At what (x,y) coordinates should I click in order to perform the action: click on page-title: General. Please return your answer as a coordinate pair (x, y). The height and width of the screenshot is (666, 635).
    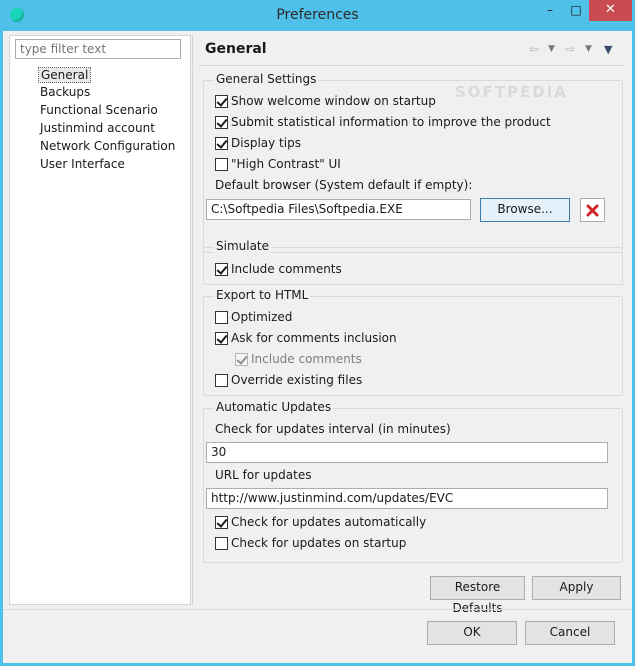
    Looking at the image, I should click on (236, 49).